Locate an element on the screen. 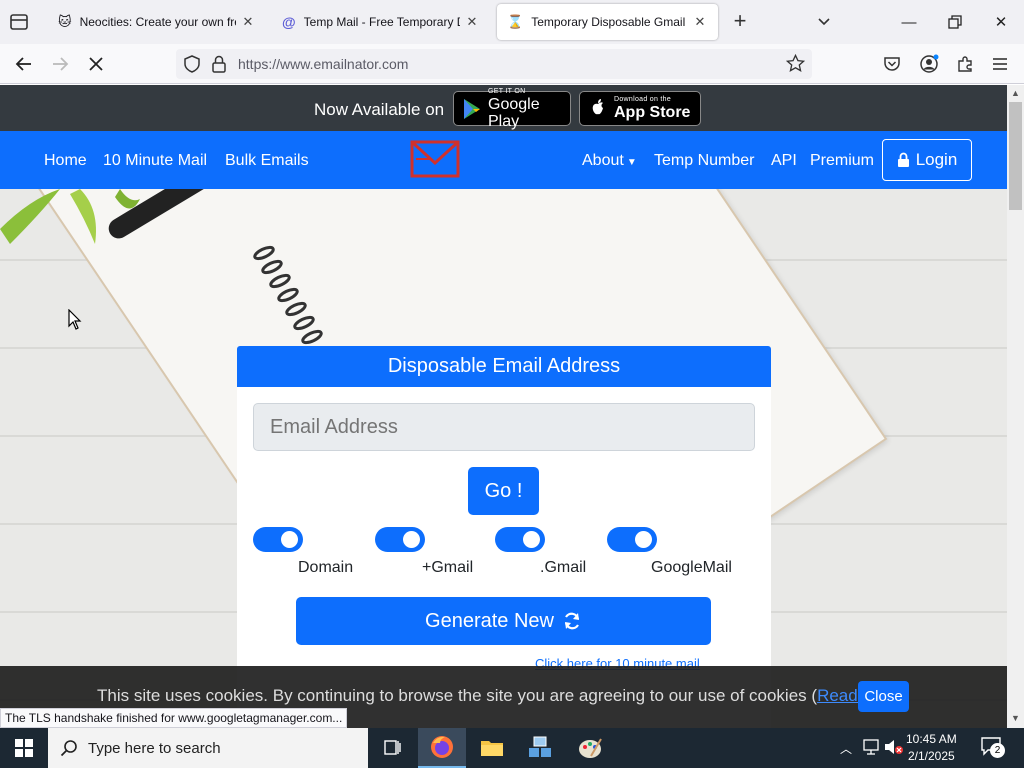 This screenshot has height=768, width=1024. notebook-spiral-image is located at coordinates (303, 295).